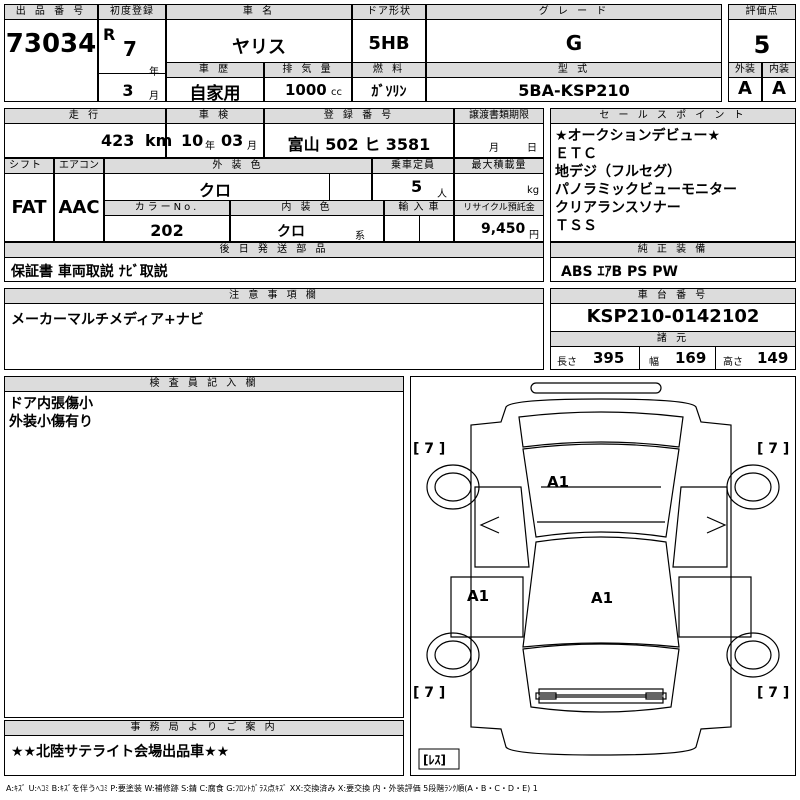 The image size is (800, 800). Describe the element at coordinates (154, 72) in the screenshot. I see `year-unit: 年` at that location.